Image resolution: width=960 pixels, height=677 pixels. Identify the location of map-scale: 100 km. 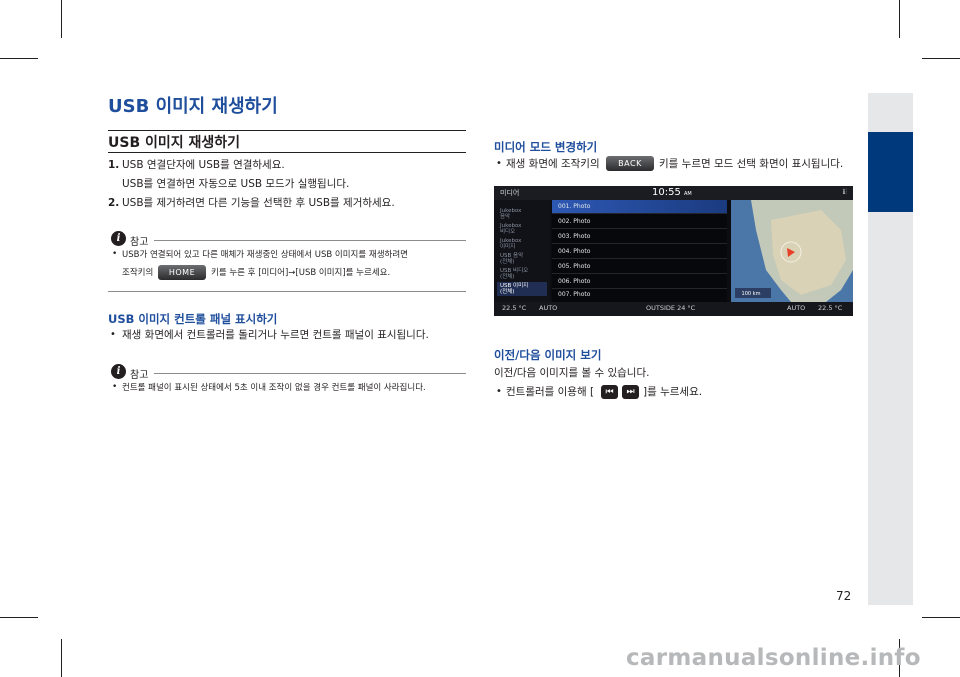
(751, 294).